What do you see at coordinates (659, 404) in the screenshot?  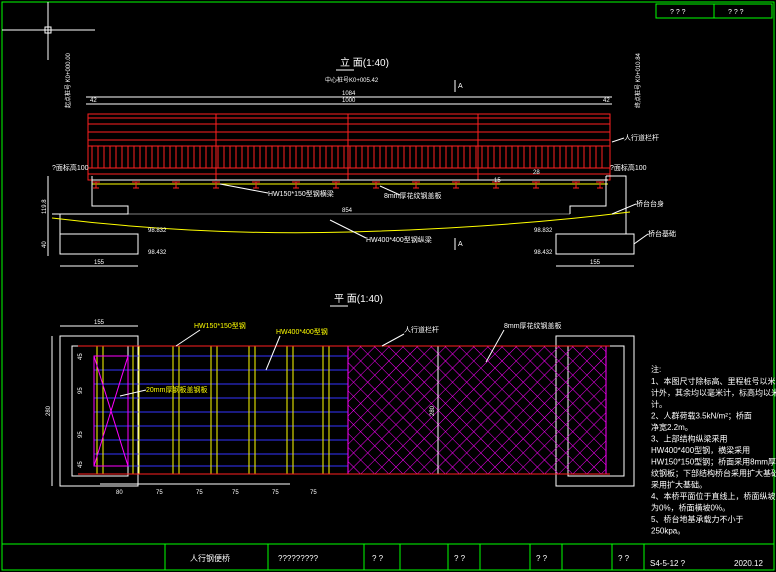 I see `note-line: 计。` at bounding box center [659, 404].